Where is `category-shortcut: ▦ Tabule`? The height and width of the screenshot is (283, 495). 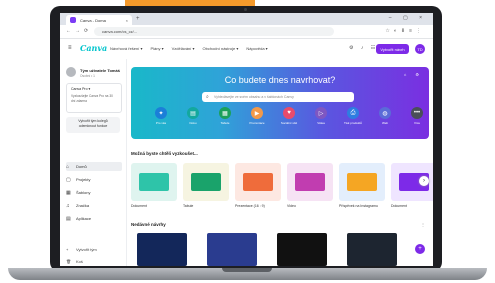 category-shortcut: ▦ Tabule is located at coordinates (225, 116).